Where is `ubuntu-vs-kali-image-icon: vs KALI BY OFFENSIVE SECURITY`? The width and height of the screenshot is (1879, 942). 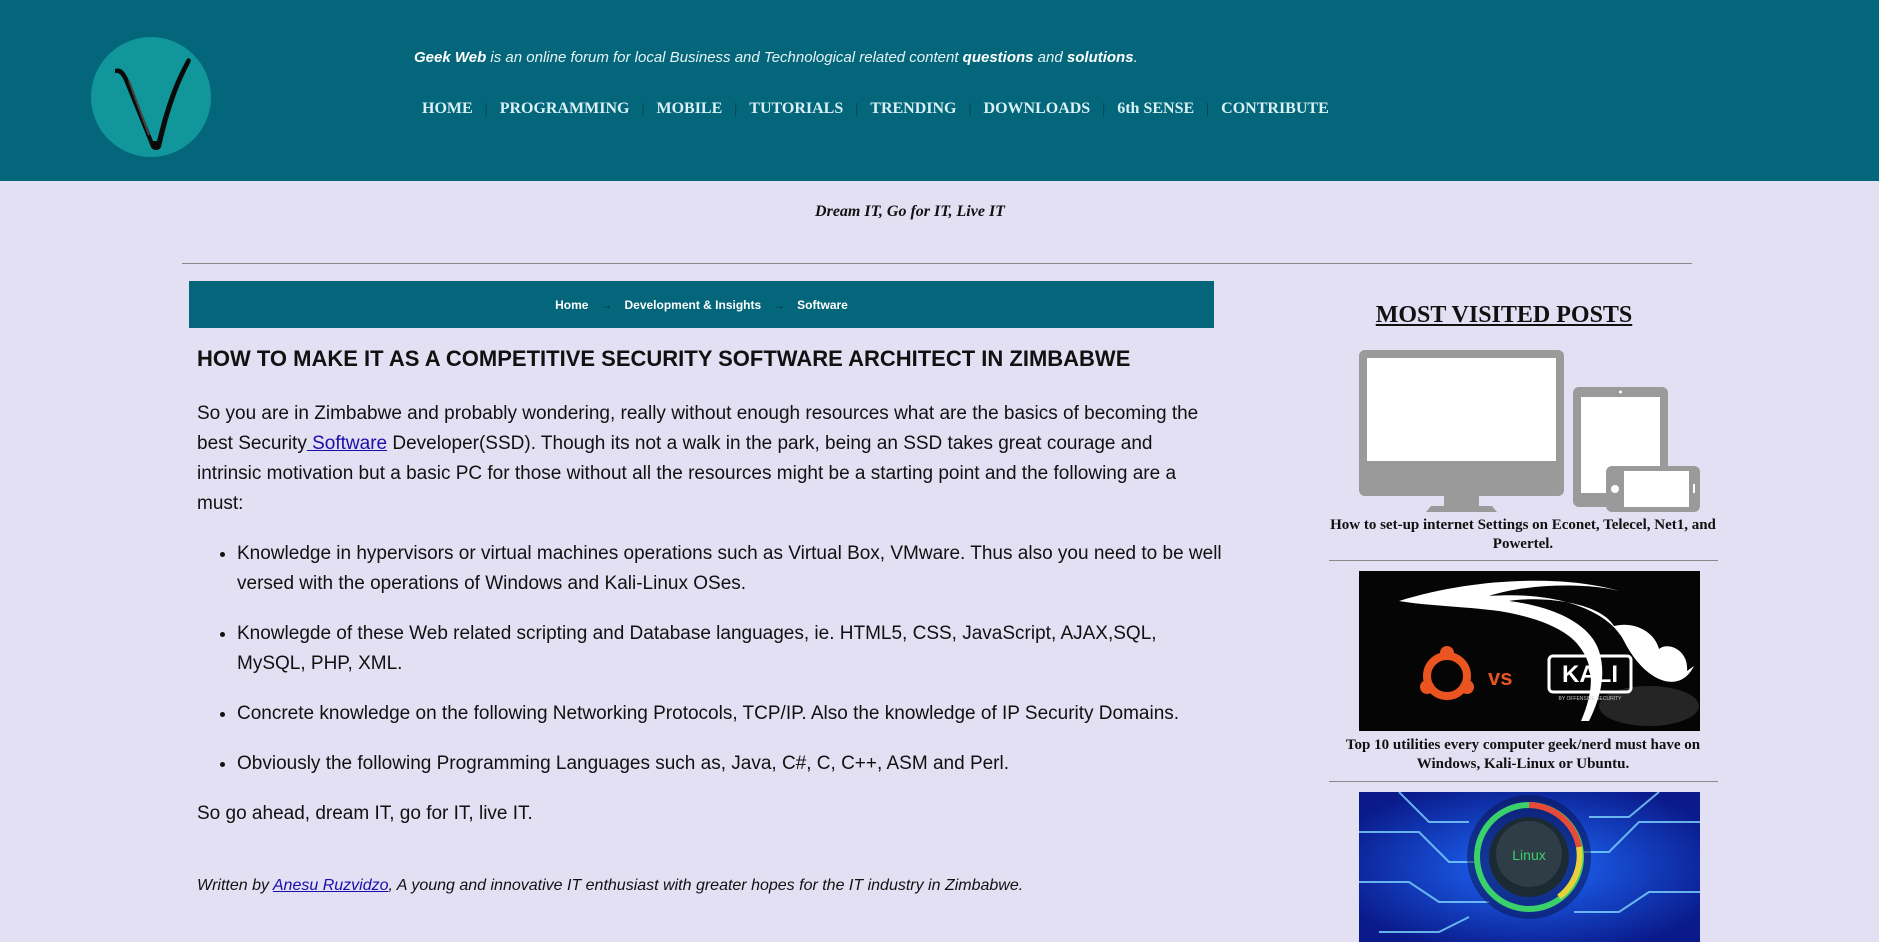
ubuntu-vs-kali-image-icon: vs KALI BY OFFENSIVE SECURITY is located at coordinates (1529, 651).